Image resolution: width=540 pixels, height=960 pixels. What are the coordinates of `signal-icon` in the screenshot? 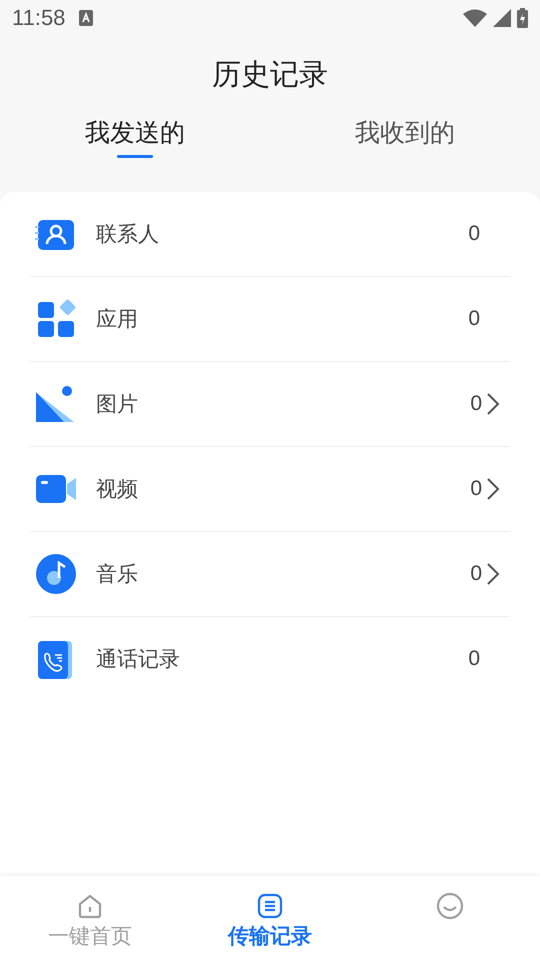 It's located at (502, 18).